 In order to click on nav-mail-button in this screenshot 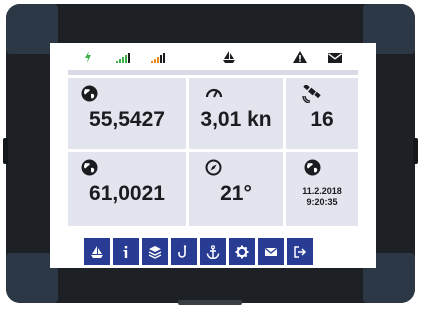, I will do `click(271, 251)`.